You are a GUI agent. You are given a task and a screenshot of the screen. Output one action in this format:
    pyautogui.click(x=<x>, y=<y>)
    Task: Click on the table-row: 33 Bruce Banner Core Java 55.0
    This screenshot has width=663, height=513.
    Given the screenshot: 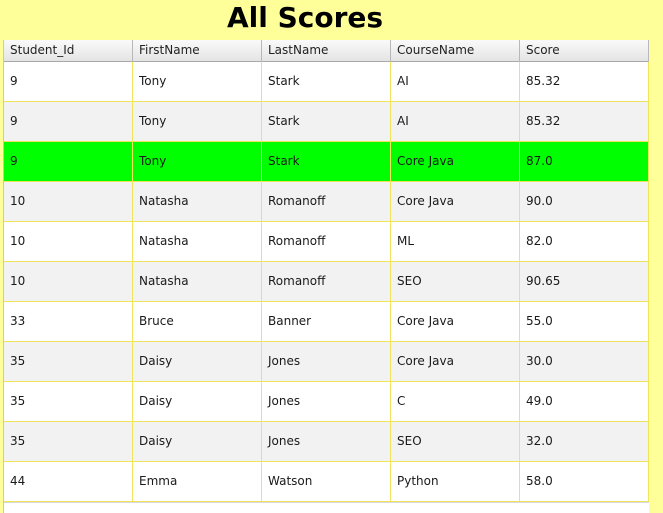 What is the action you would take?
    pyautogui.click(x=326, y=322)
    